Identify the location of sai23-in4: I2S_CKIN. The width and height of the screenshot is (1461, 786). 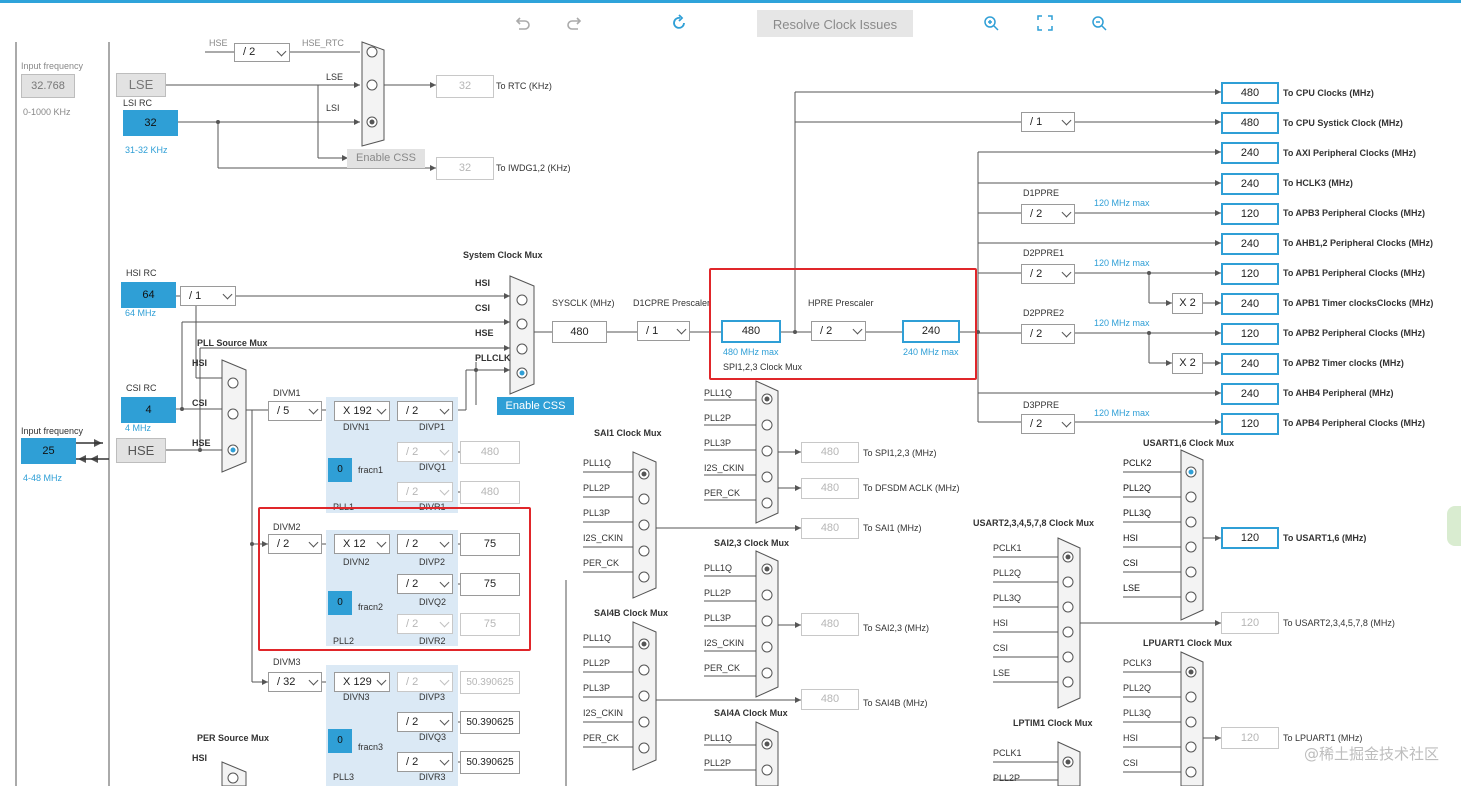
(724, 643).